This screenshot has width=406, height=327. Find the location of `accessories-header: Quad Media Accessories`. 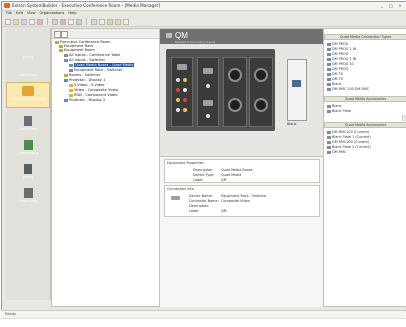

accessories-header: Quad Media Accessories is located at coordinates (365, 99).